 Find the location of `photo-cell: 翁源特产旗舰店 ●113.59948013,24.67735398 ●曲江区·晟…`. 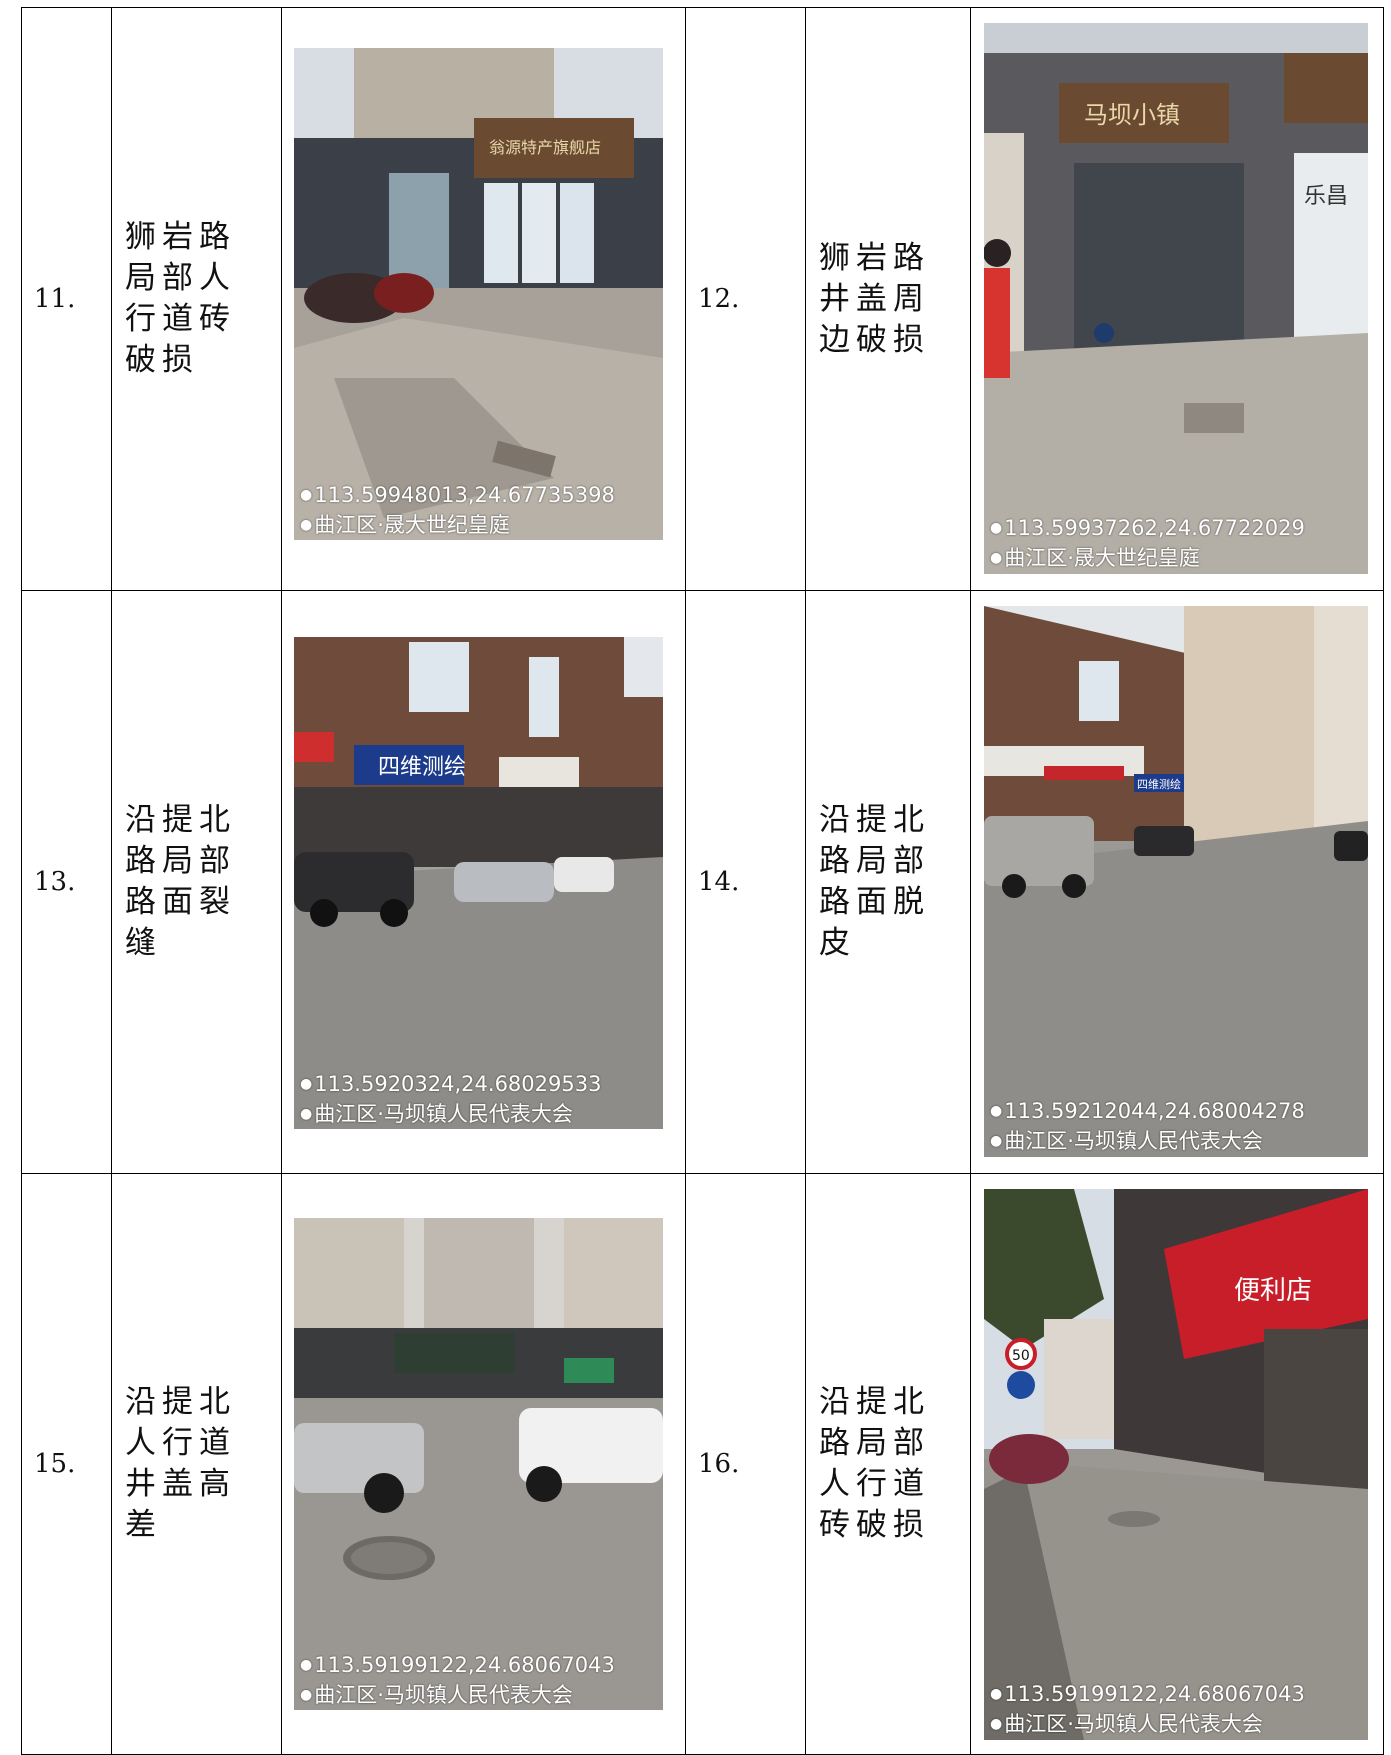

photo-cell: 翁源特产旗舰店 ●113.59948013,24.67735398 ●曲江区·晟… is located at coordinates (483, 299).